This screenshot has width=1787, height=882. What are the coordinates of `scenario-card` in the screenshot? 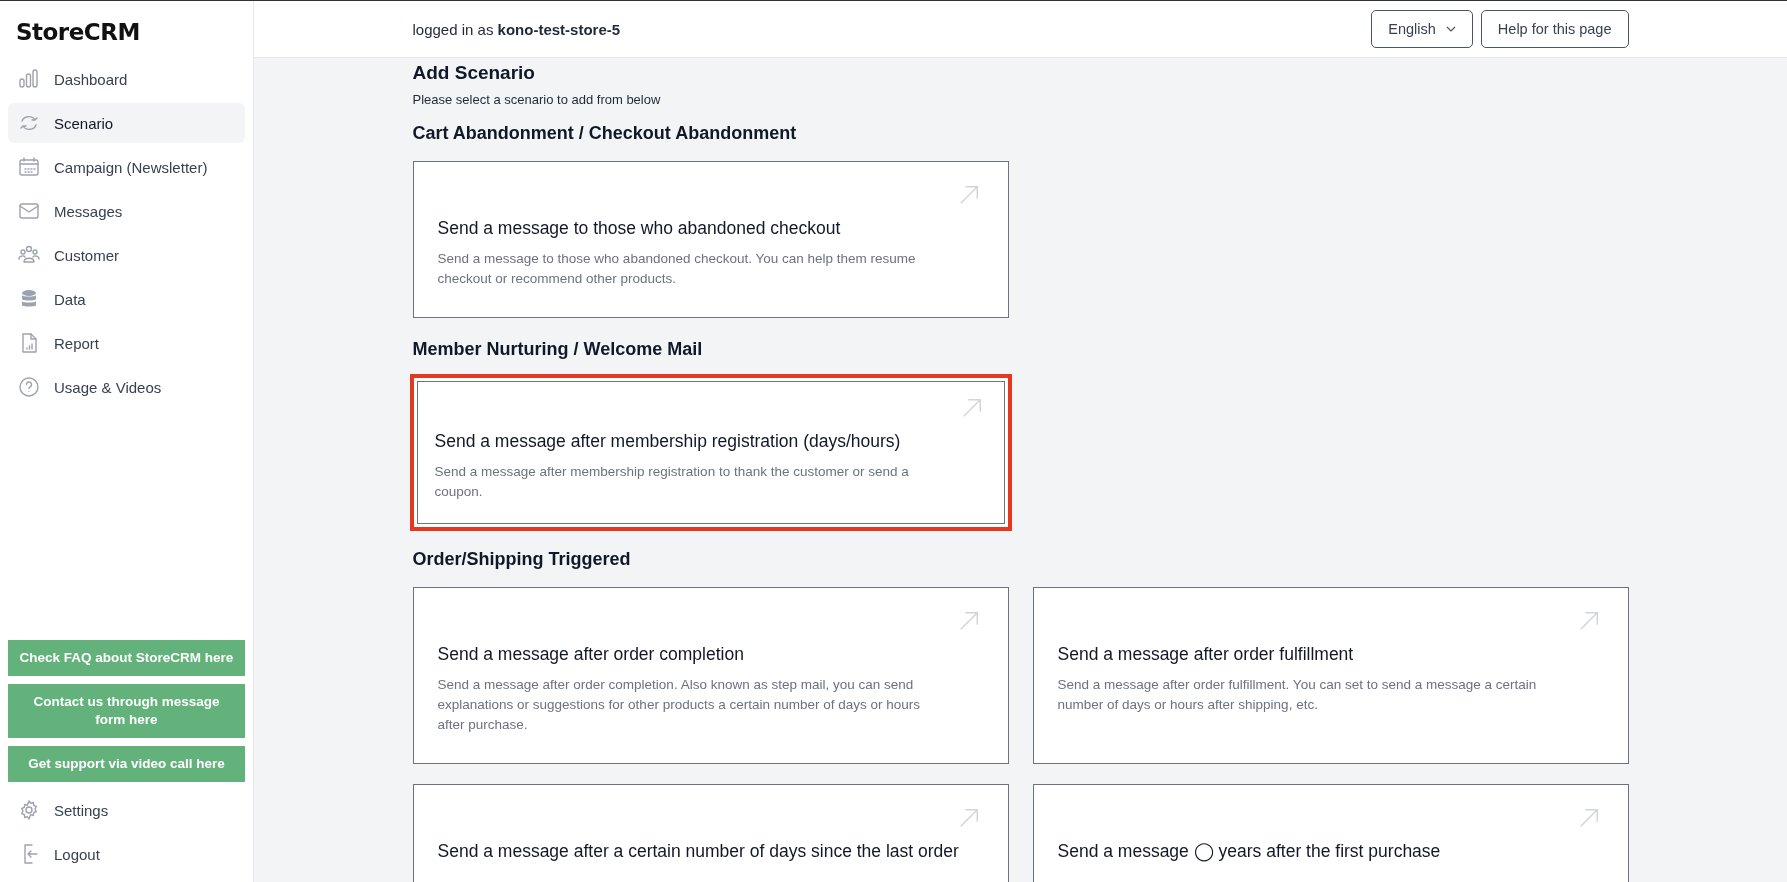 It's located at (710, 675).